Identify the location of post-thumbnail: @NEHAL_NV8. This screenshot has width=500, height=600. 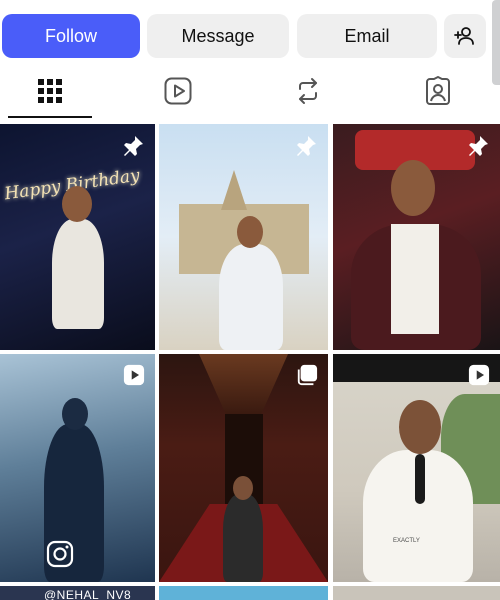
(77, 593).